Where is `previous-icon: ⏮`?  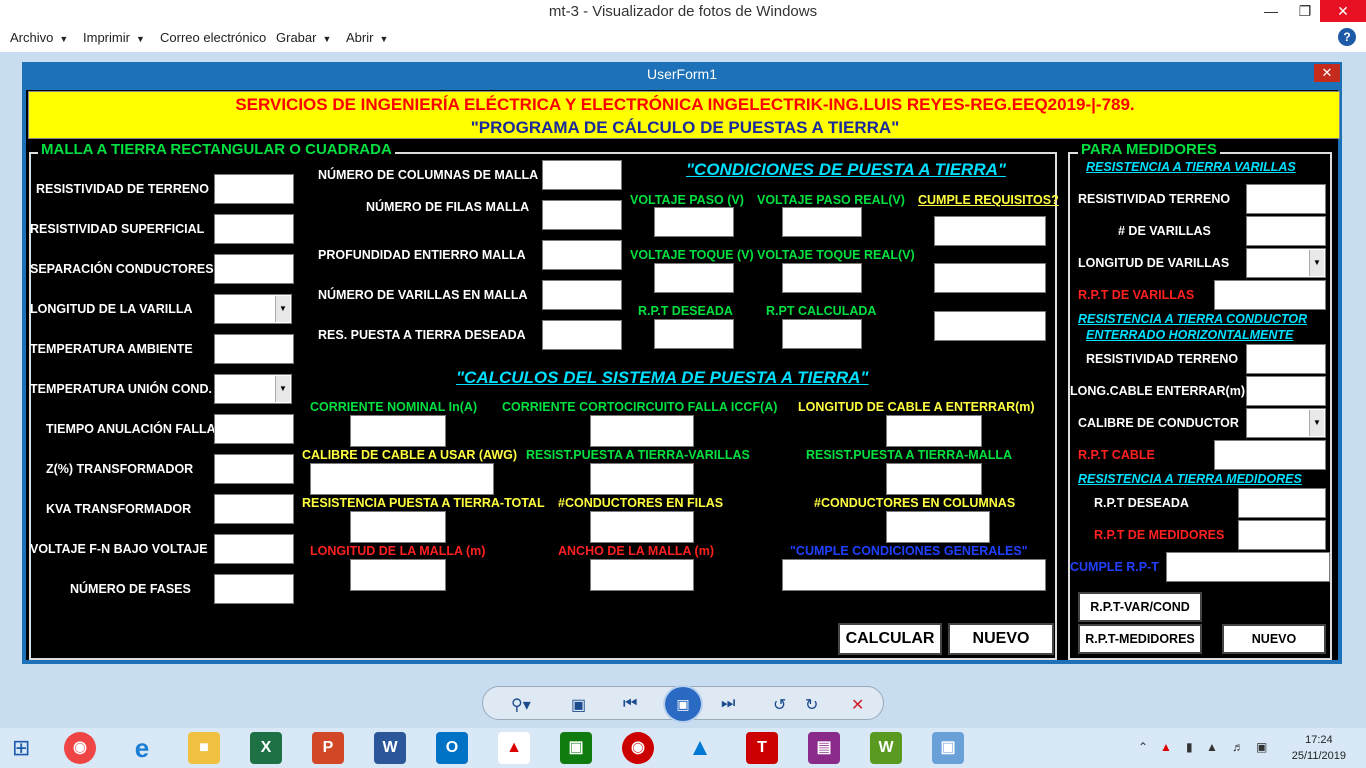
previous-icon: ⏮ is located at coordinates (630, 704).